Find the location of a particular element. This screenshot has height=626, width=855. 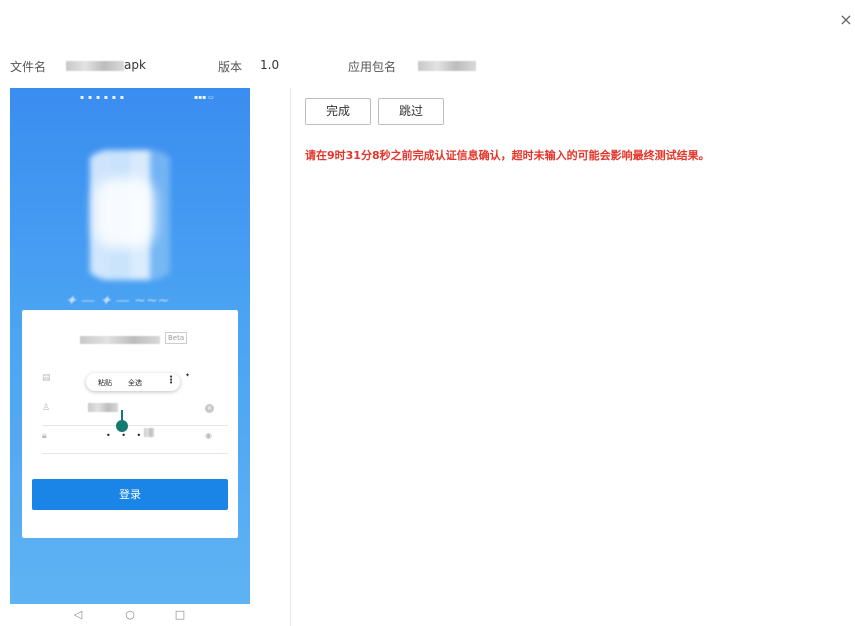

recent-apps-icon: □ is located at coordinates (180, 615).